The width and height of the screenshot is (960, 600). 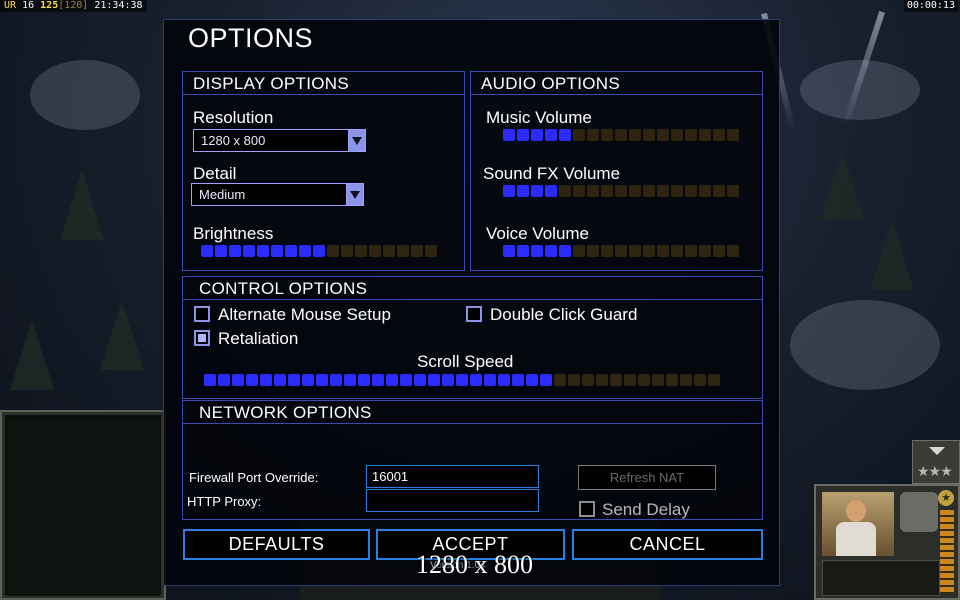 What do you see at coordinates (621, 251) in the screenshot?
I see `voice-volume-slider` at bounding box center [621, 251].